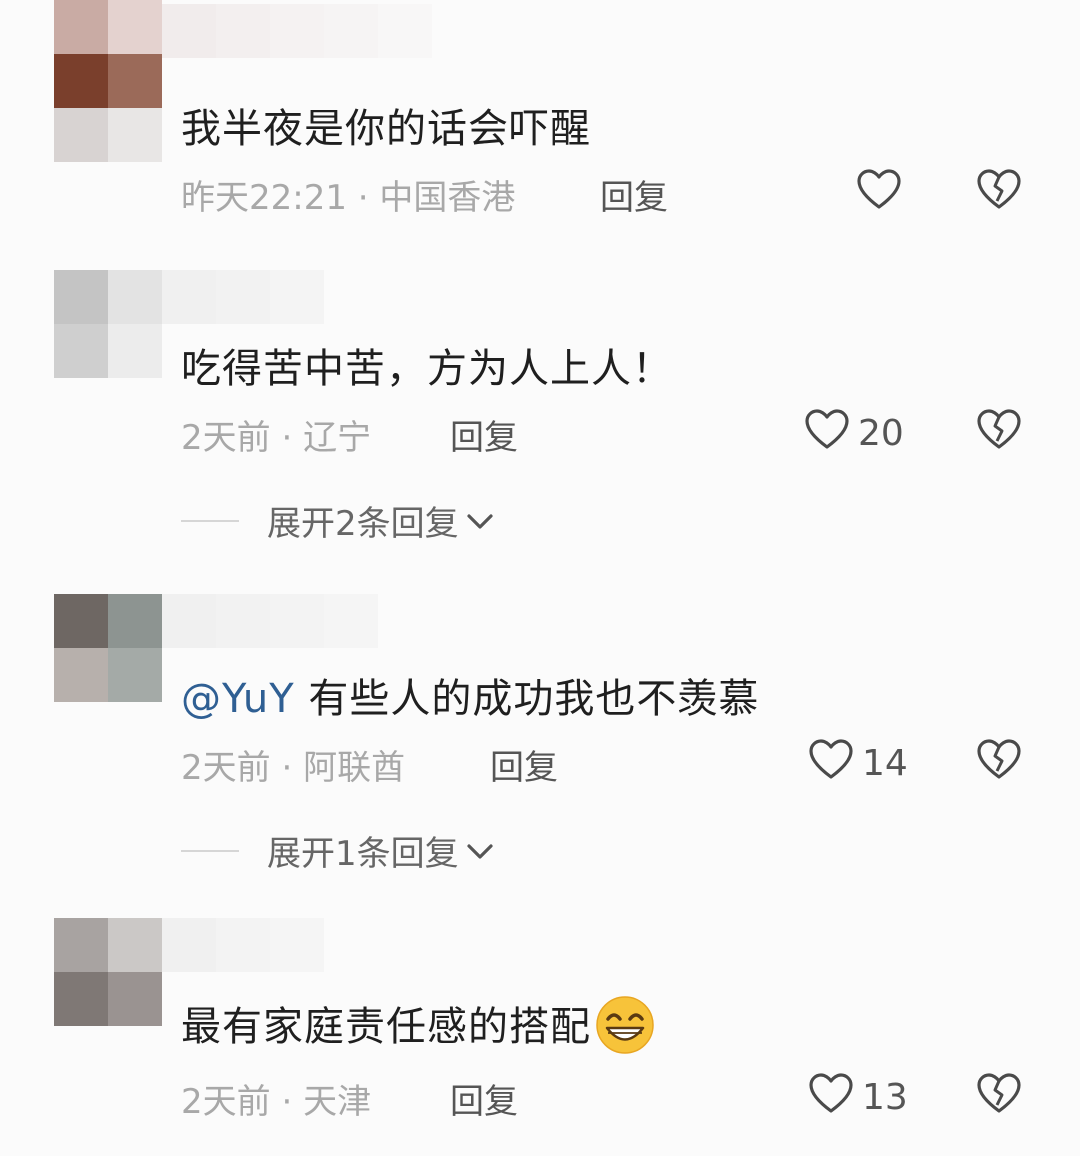  I want to click on comment-meta: 2天前 · 天津, so click(276, 1098).